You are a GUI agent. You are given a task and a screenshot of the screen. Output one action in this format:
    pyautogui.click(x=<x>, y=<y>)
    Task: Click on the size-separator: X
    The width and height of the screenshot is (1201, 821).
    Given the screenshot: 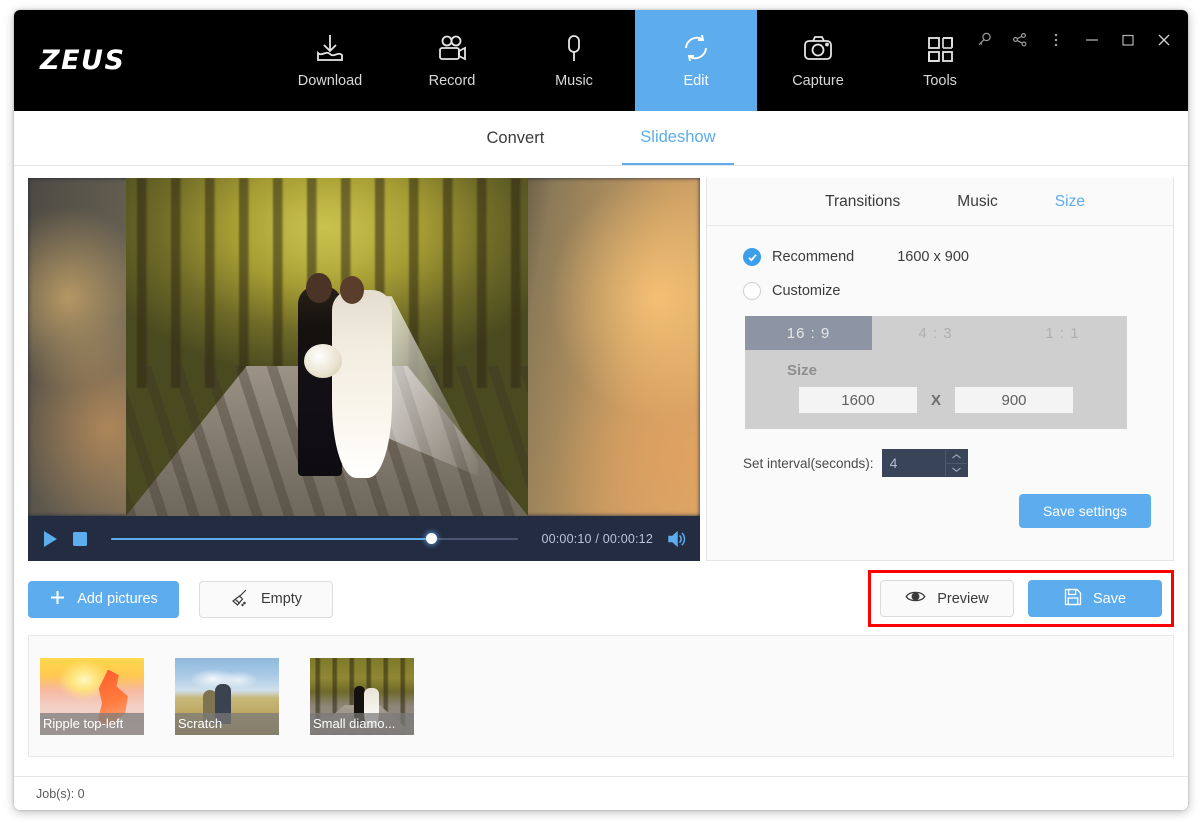 What is the action you would take?
    pyautogui.click(x=935, y=400)
    